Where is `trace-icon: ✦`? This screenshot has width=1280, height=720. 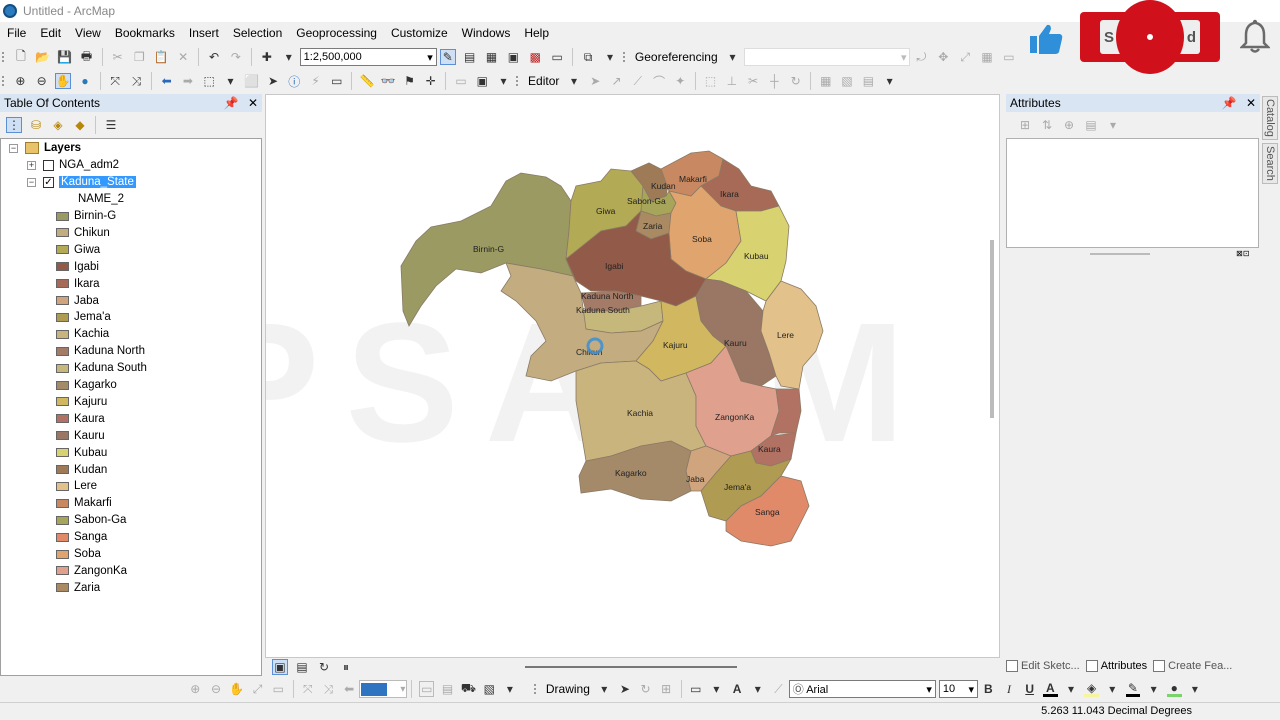 trace-icon: ✦ is located at coordinates (680, 81).